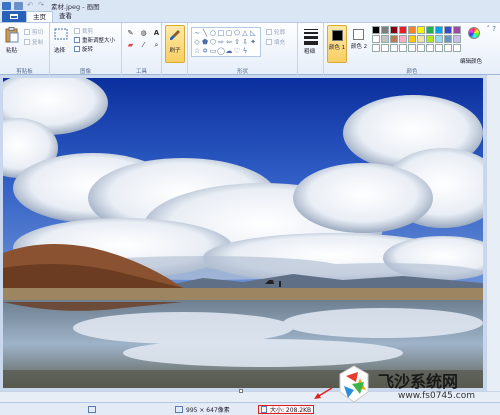  I want to click on color2-button: 颜色 2, so click(359, 44).